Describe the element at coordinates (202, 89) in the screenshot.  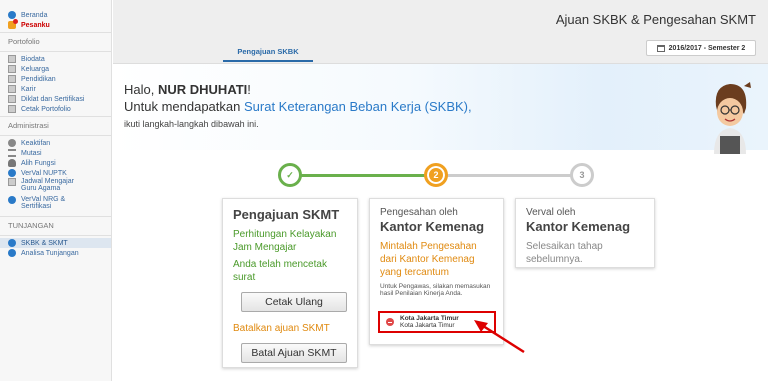
I see `user-name: NUR DHUHATI` at that location.